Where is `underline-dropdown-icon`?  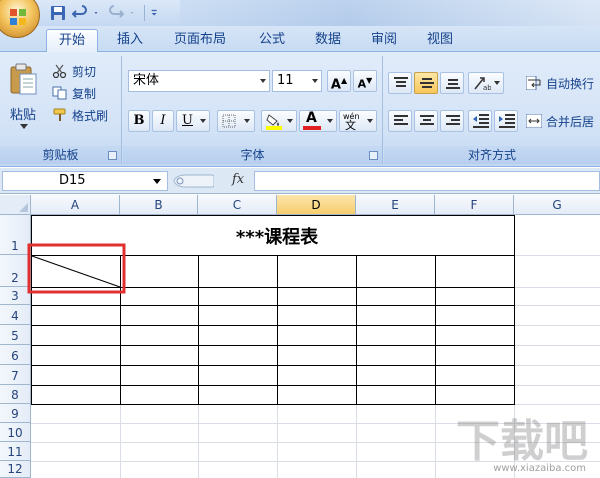
underline-dropdown-icon is located at coordinates (203, 121).